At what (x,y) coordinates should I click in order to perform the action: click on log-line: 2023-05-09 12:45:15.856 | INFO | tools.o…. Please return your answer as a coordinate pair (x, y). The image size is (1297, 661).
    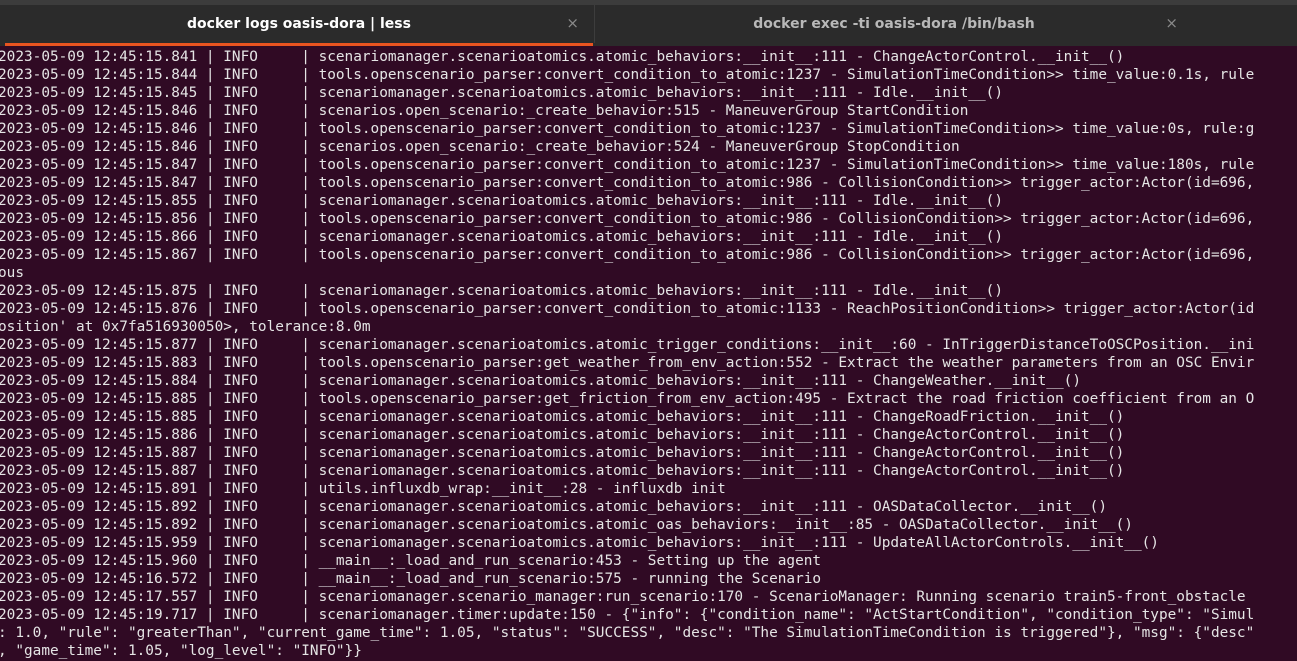
    Looking at the image, I should click on (627, 219).